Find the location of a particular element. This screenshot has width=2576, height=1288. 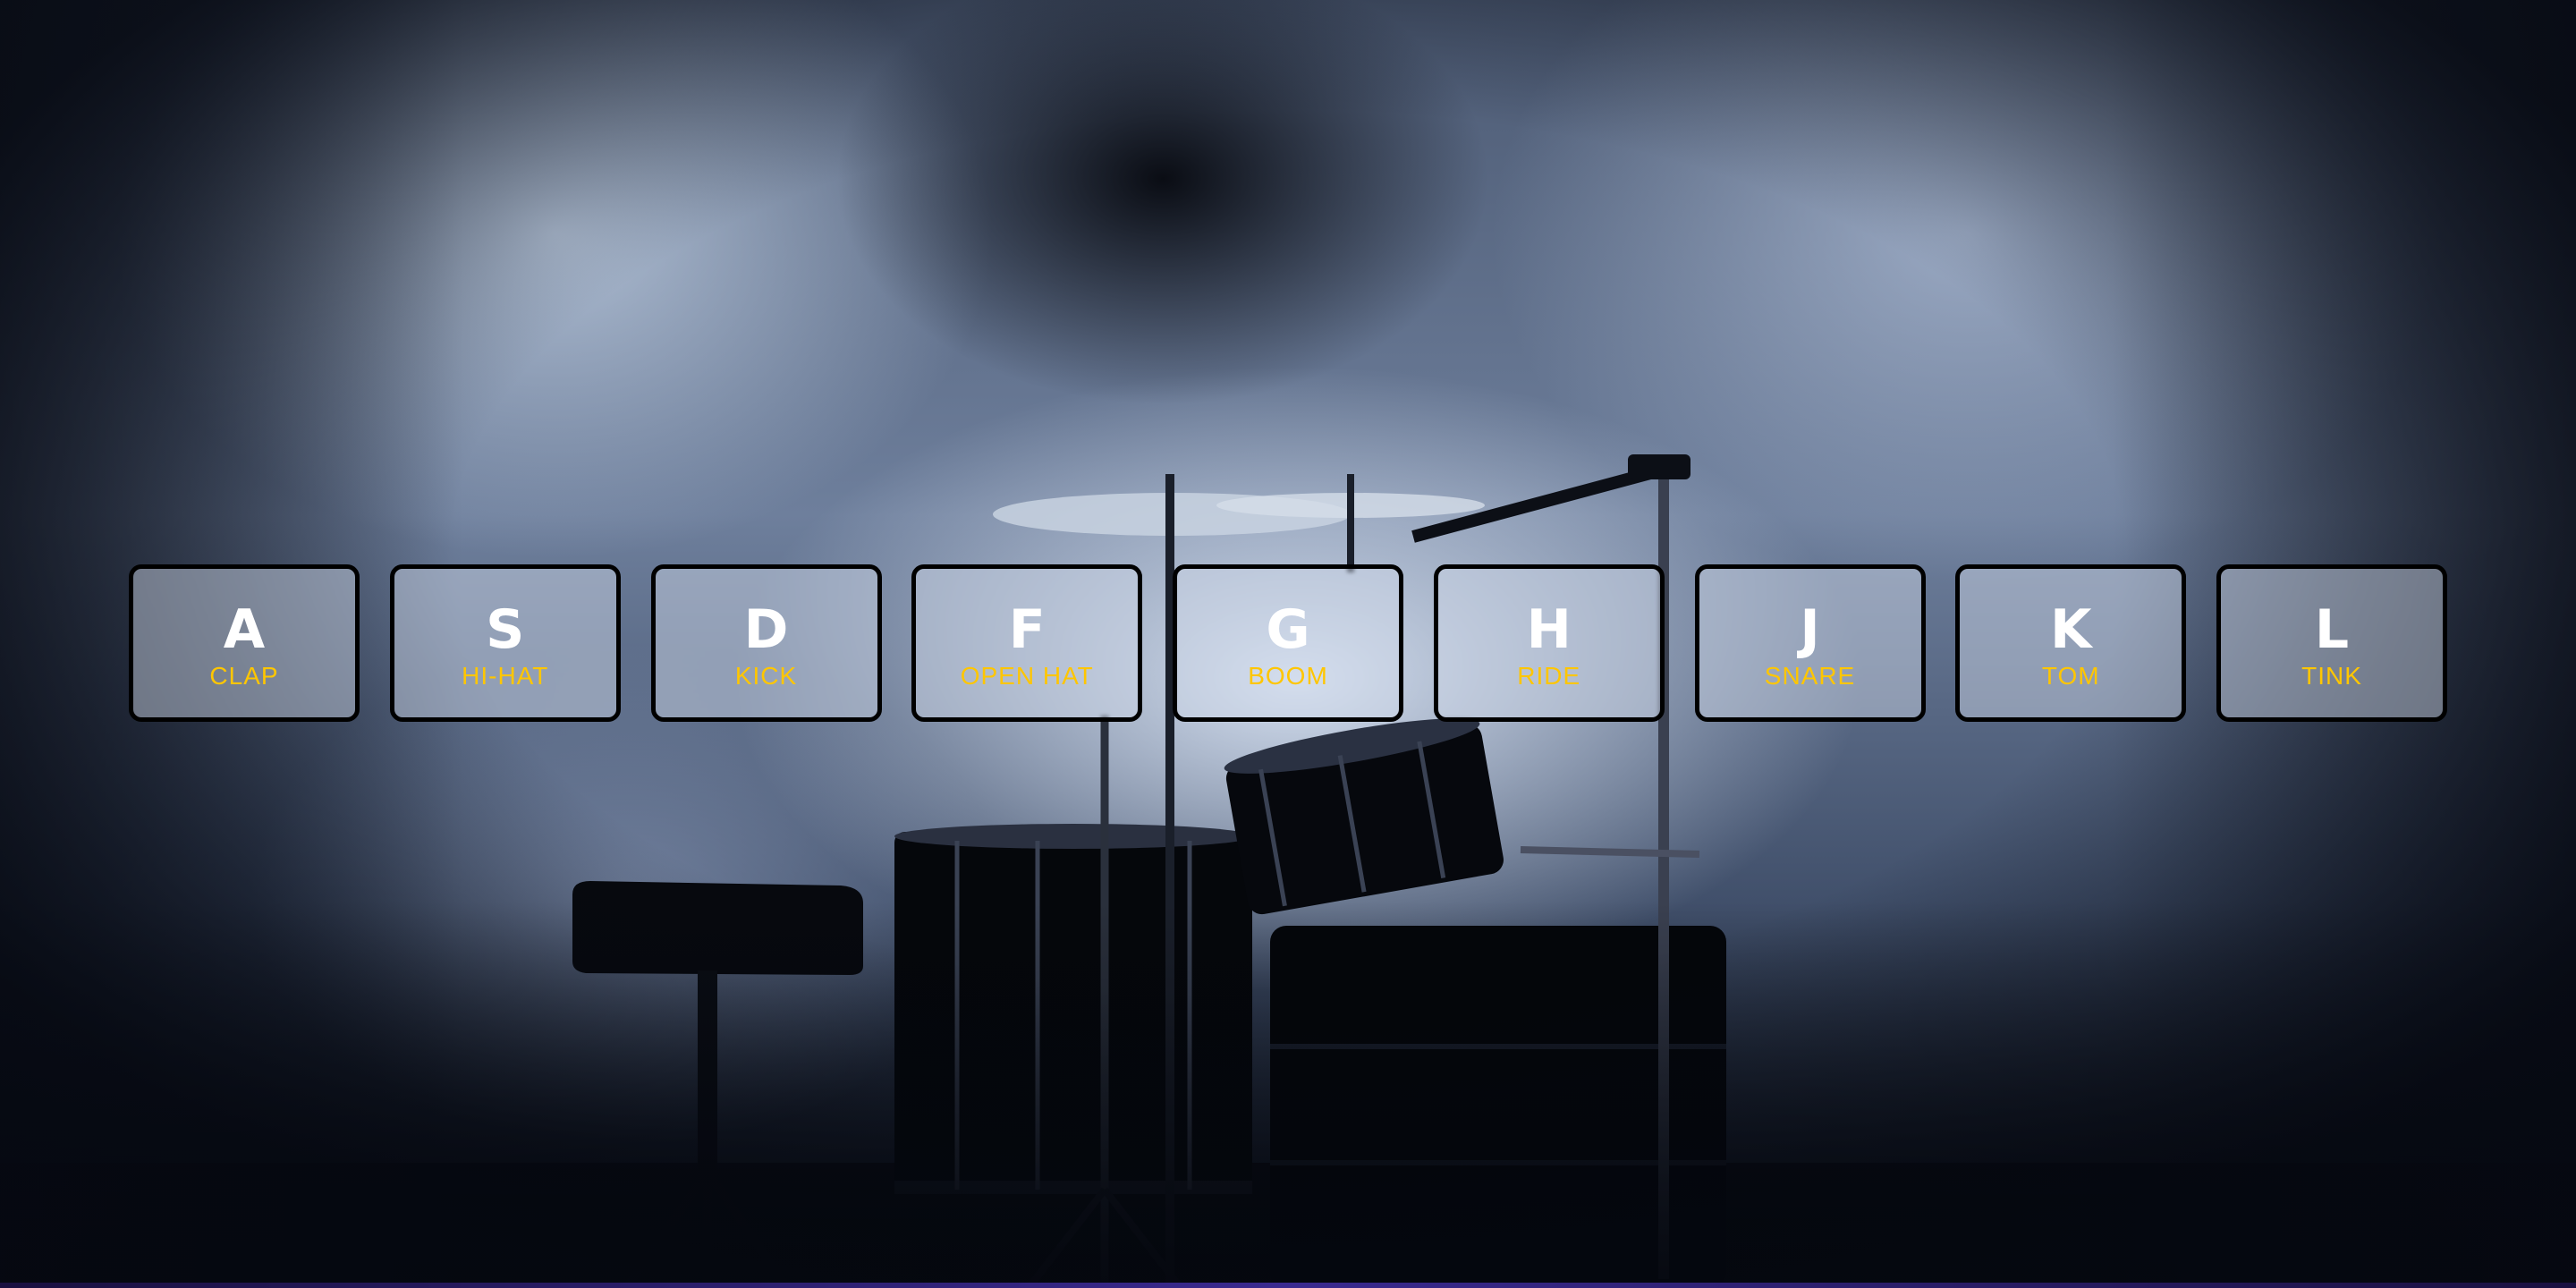

drum-pad-kick: D KICK is located at coordinates (766, 643).